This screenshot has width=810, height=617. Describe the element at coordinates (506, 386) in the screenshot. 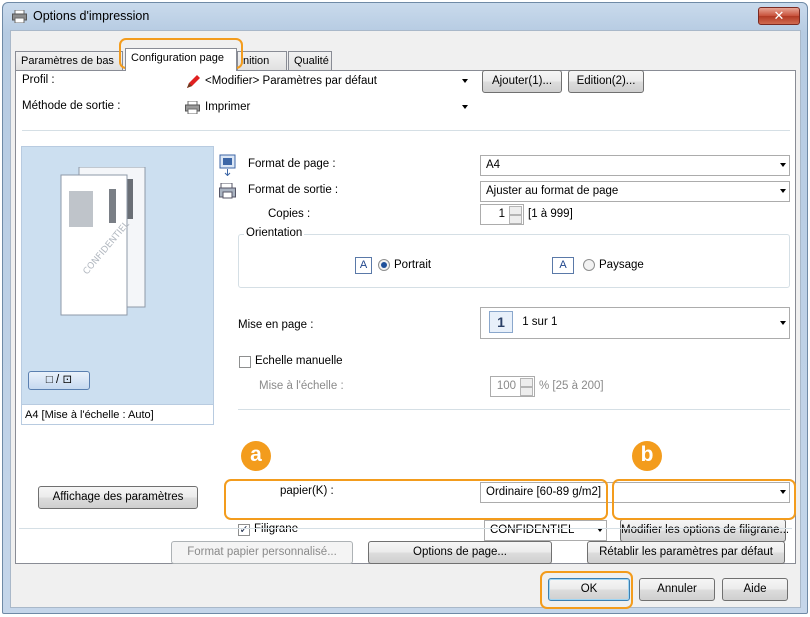

I see `scaling-value: 100` at that location.